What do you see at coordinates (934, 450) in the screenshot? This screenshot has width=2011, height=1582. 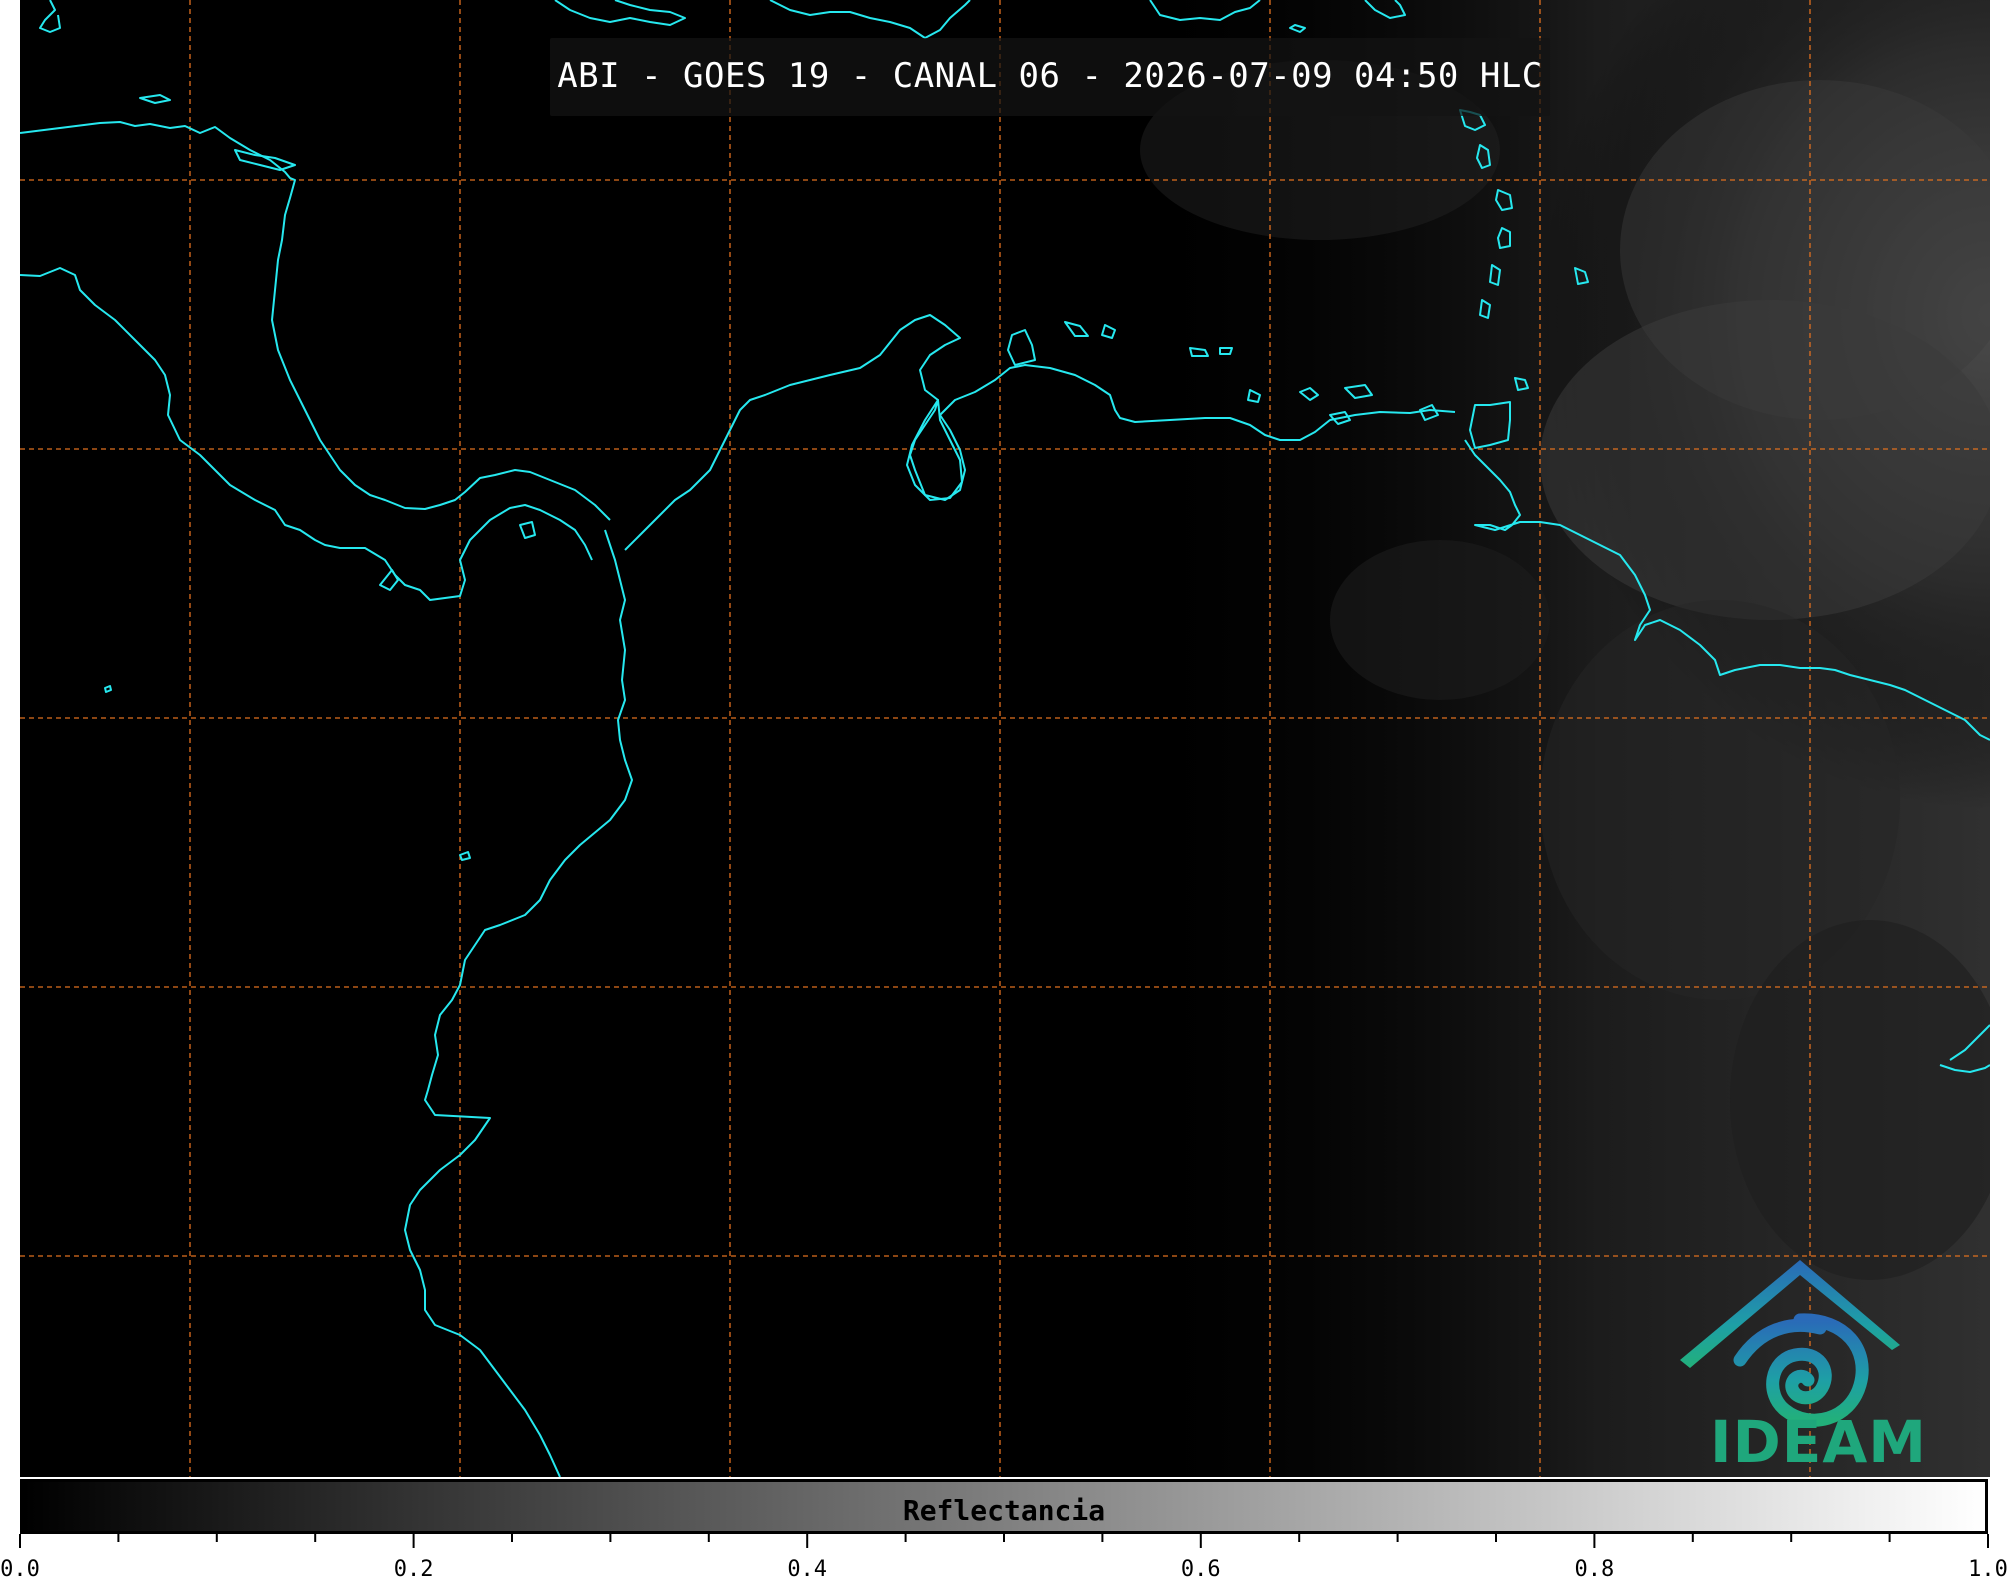 I see `coastline-lake-maracaibo` at bounding box center [934, 450].